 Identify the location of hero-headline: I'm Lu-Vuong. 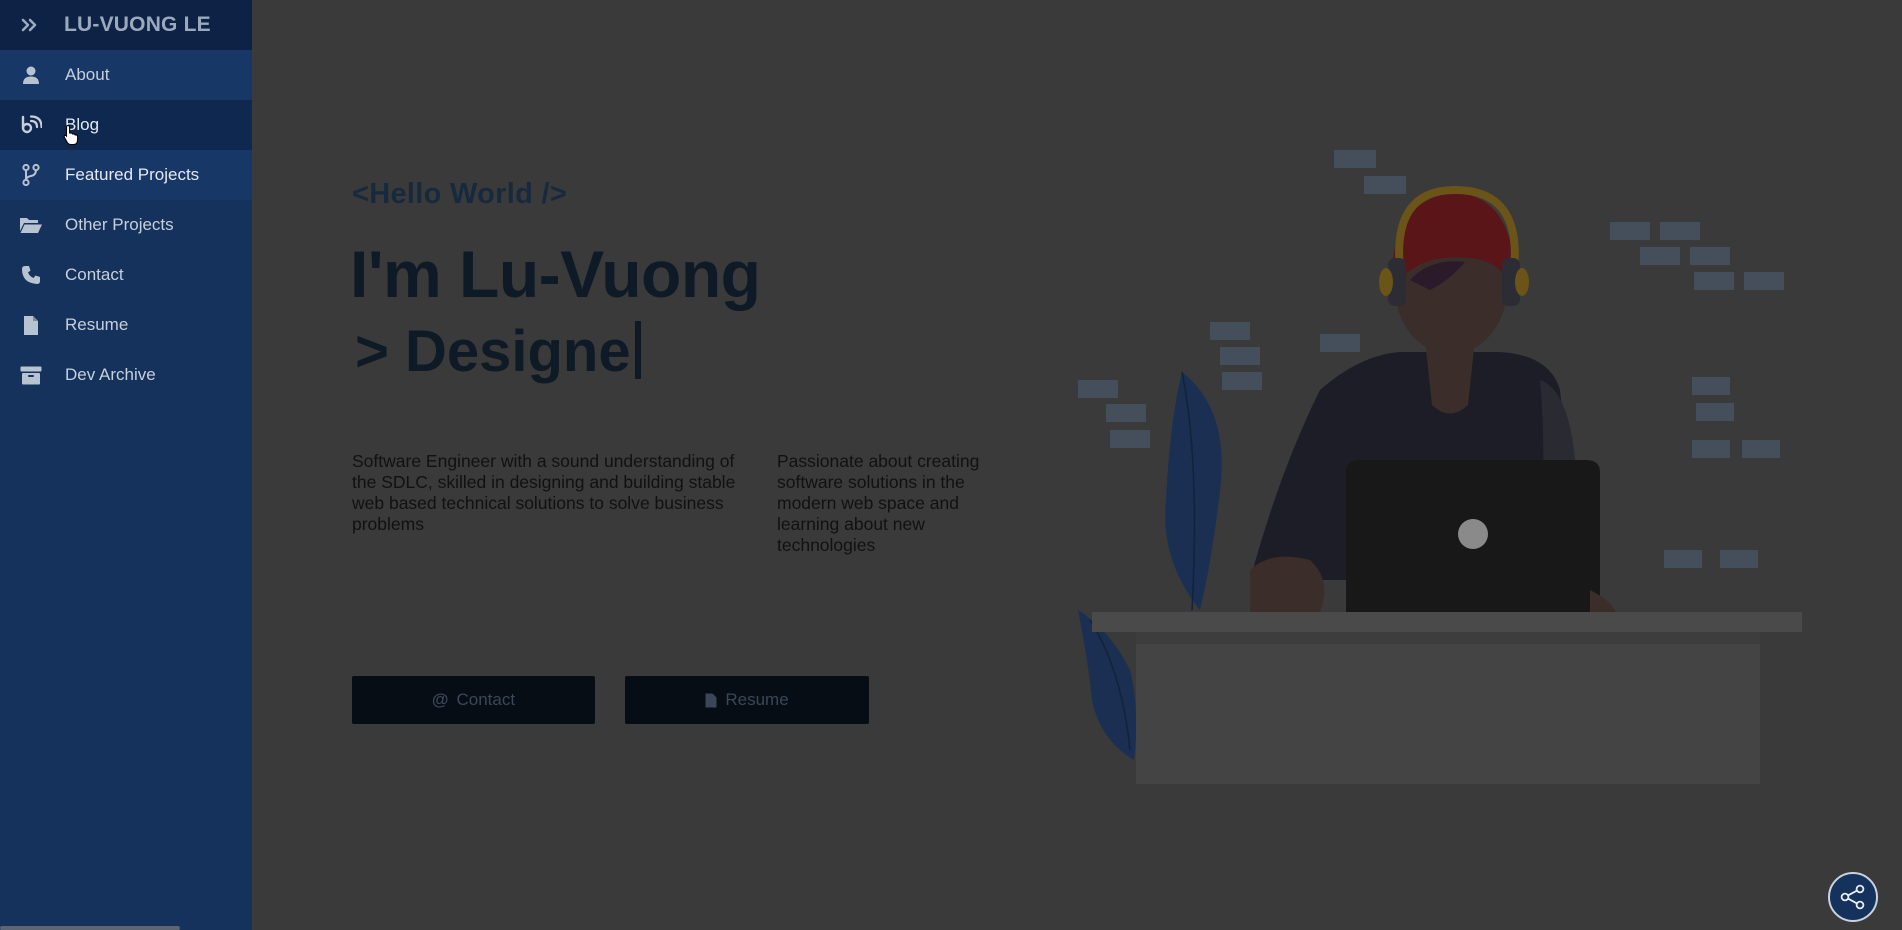
(555, 274).